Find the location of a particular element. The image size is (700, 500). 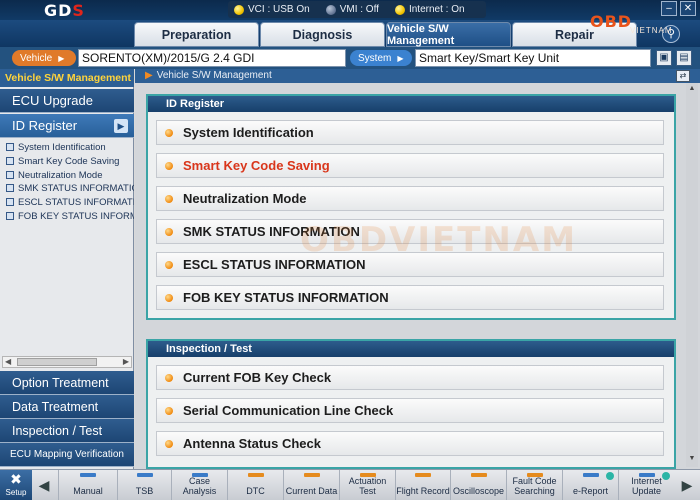

camera-icon: ▣ is located at coordinates (664, 58).